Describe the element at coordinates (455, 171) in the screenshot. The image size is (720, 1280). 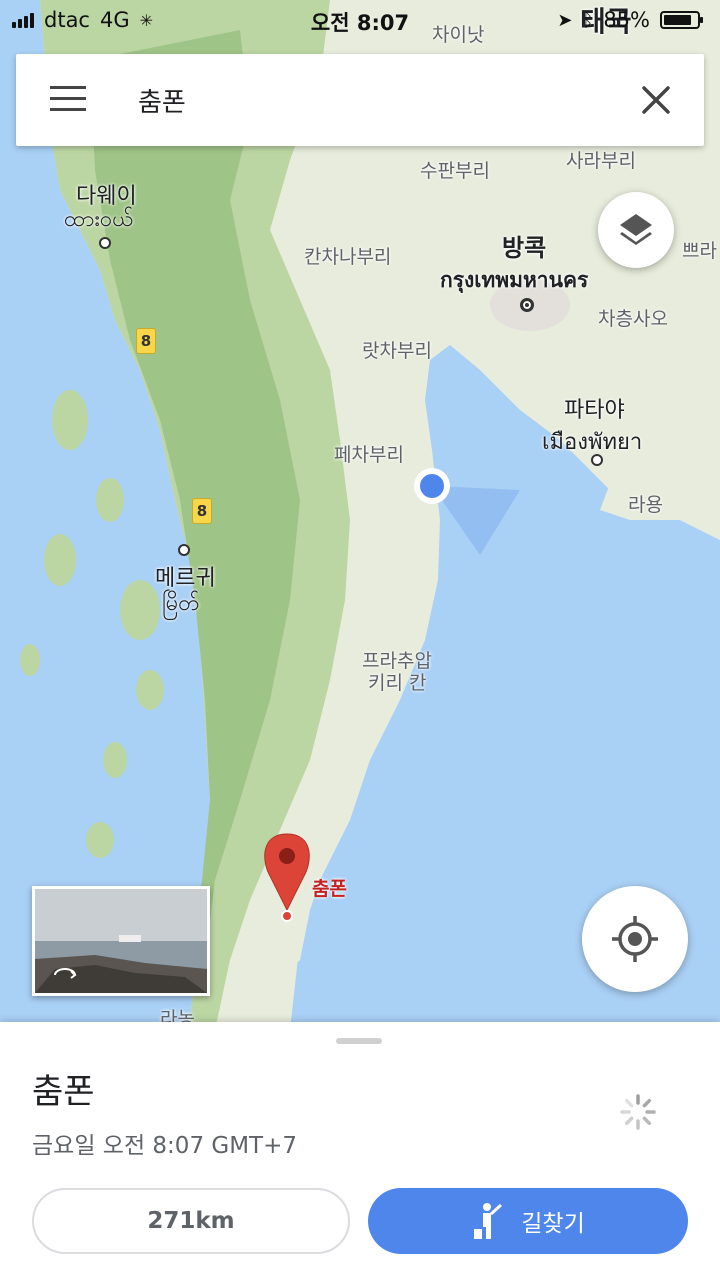
I see `map-label-suphanburi: 수판부리` at that location.